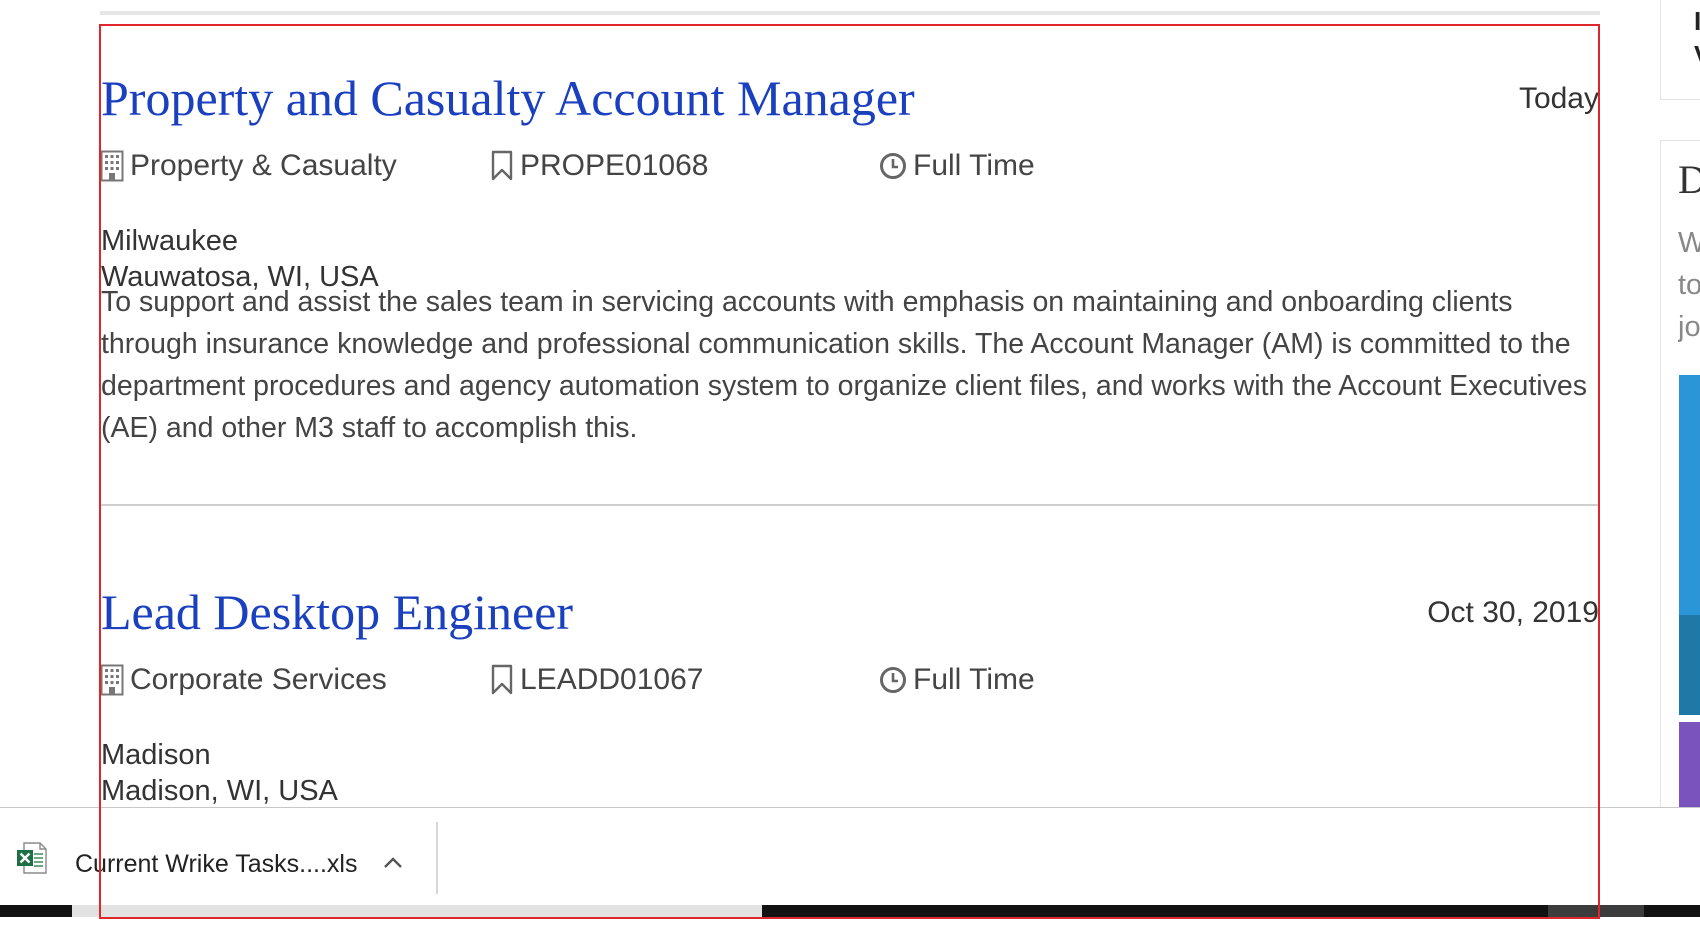  What do you see at coordinates (1689, 179) in the screenshot?
I see `sidebar-heading: D` at bounding box center [1689, 179].